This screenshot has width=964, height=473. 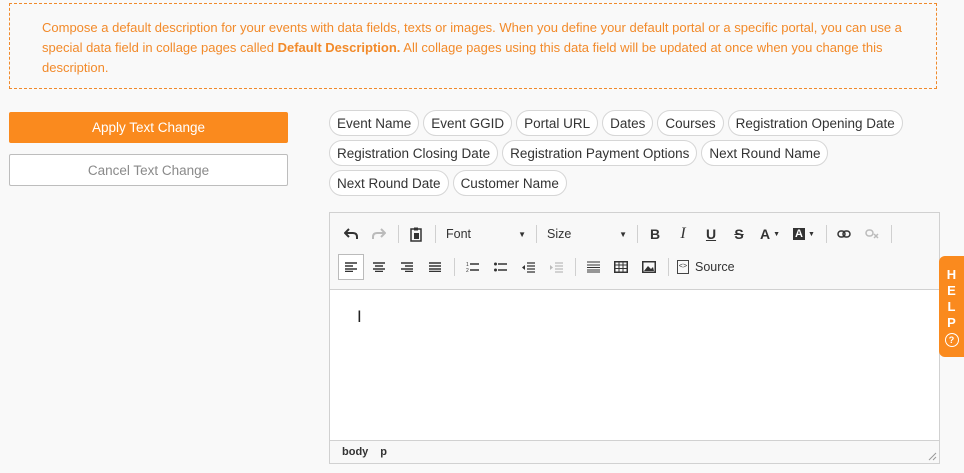 What do you see at coordinates (593, 267) in the screenshot?
I see `horizontal-rule-icon` at bounding box center [593, 267].